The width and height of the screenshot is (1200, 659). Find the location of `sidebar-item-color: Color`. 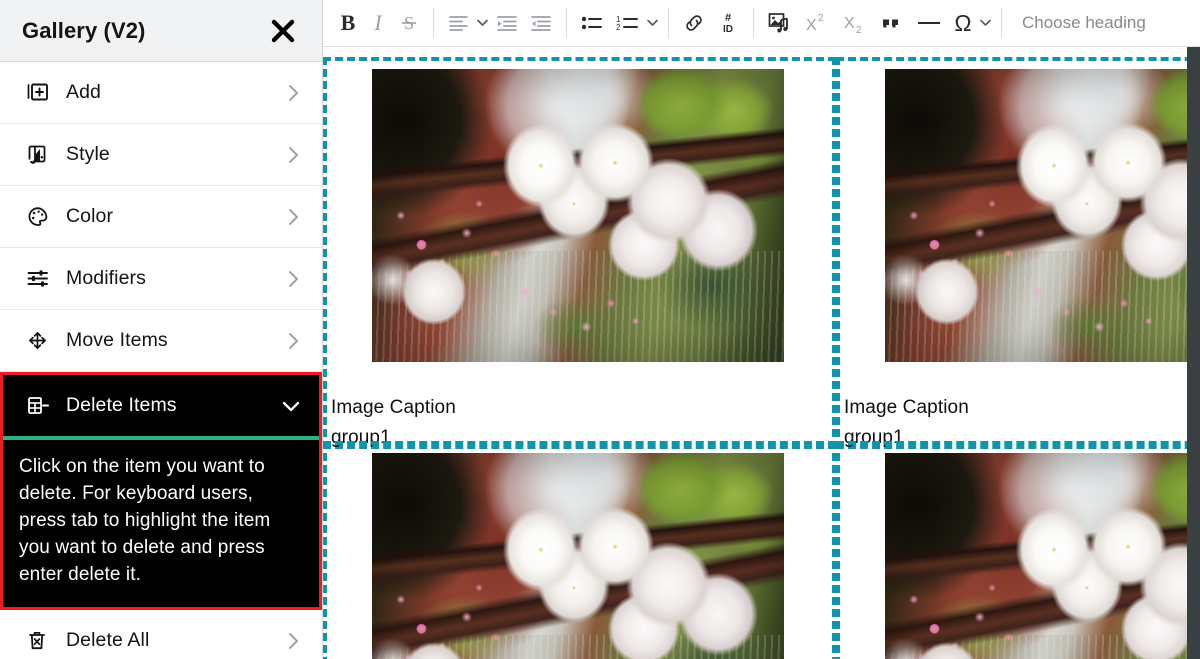

sidebar-item-color: Color is located at coordinates (161, 217).